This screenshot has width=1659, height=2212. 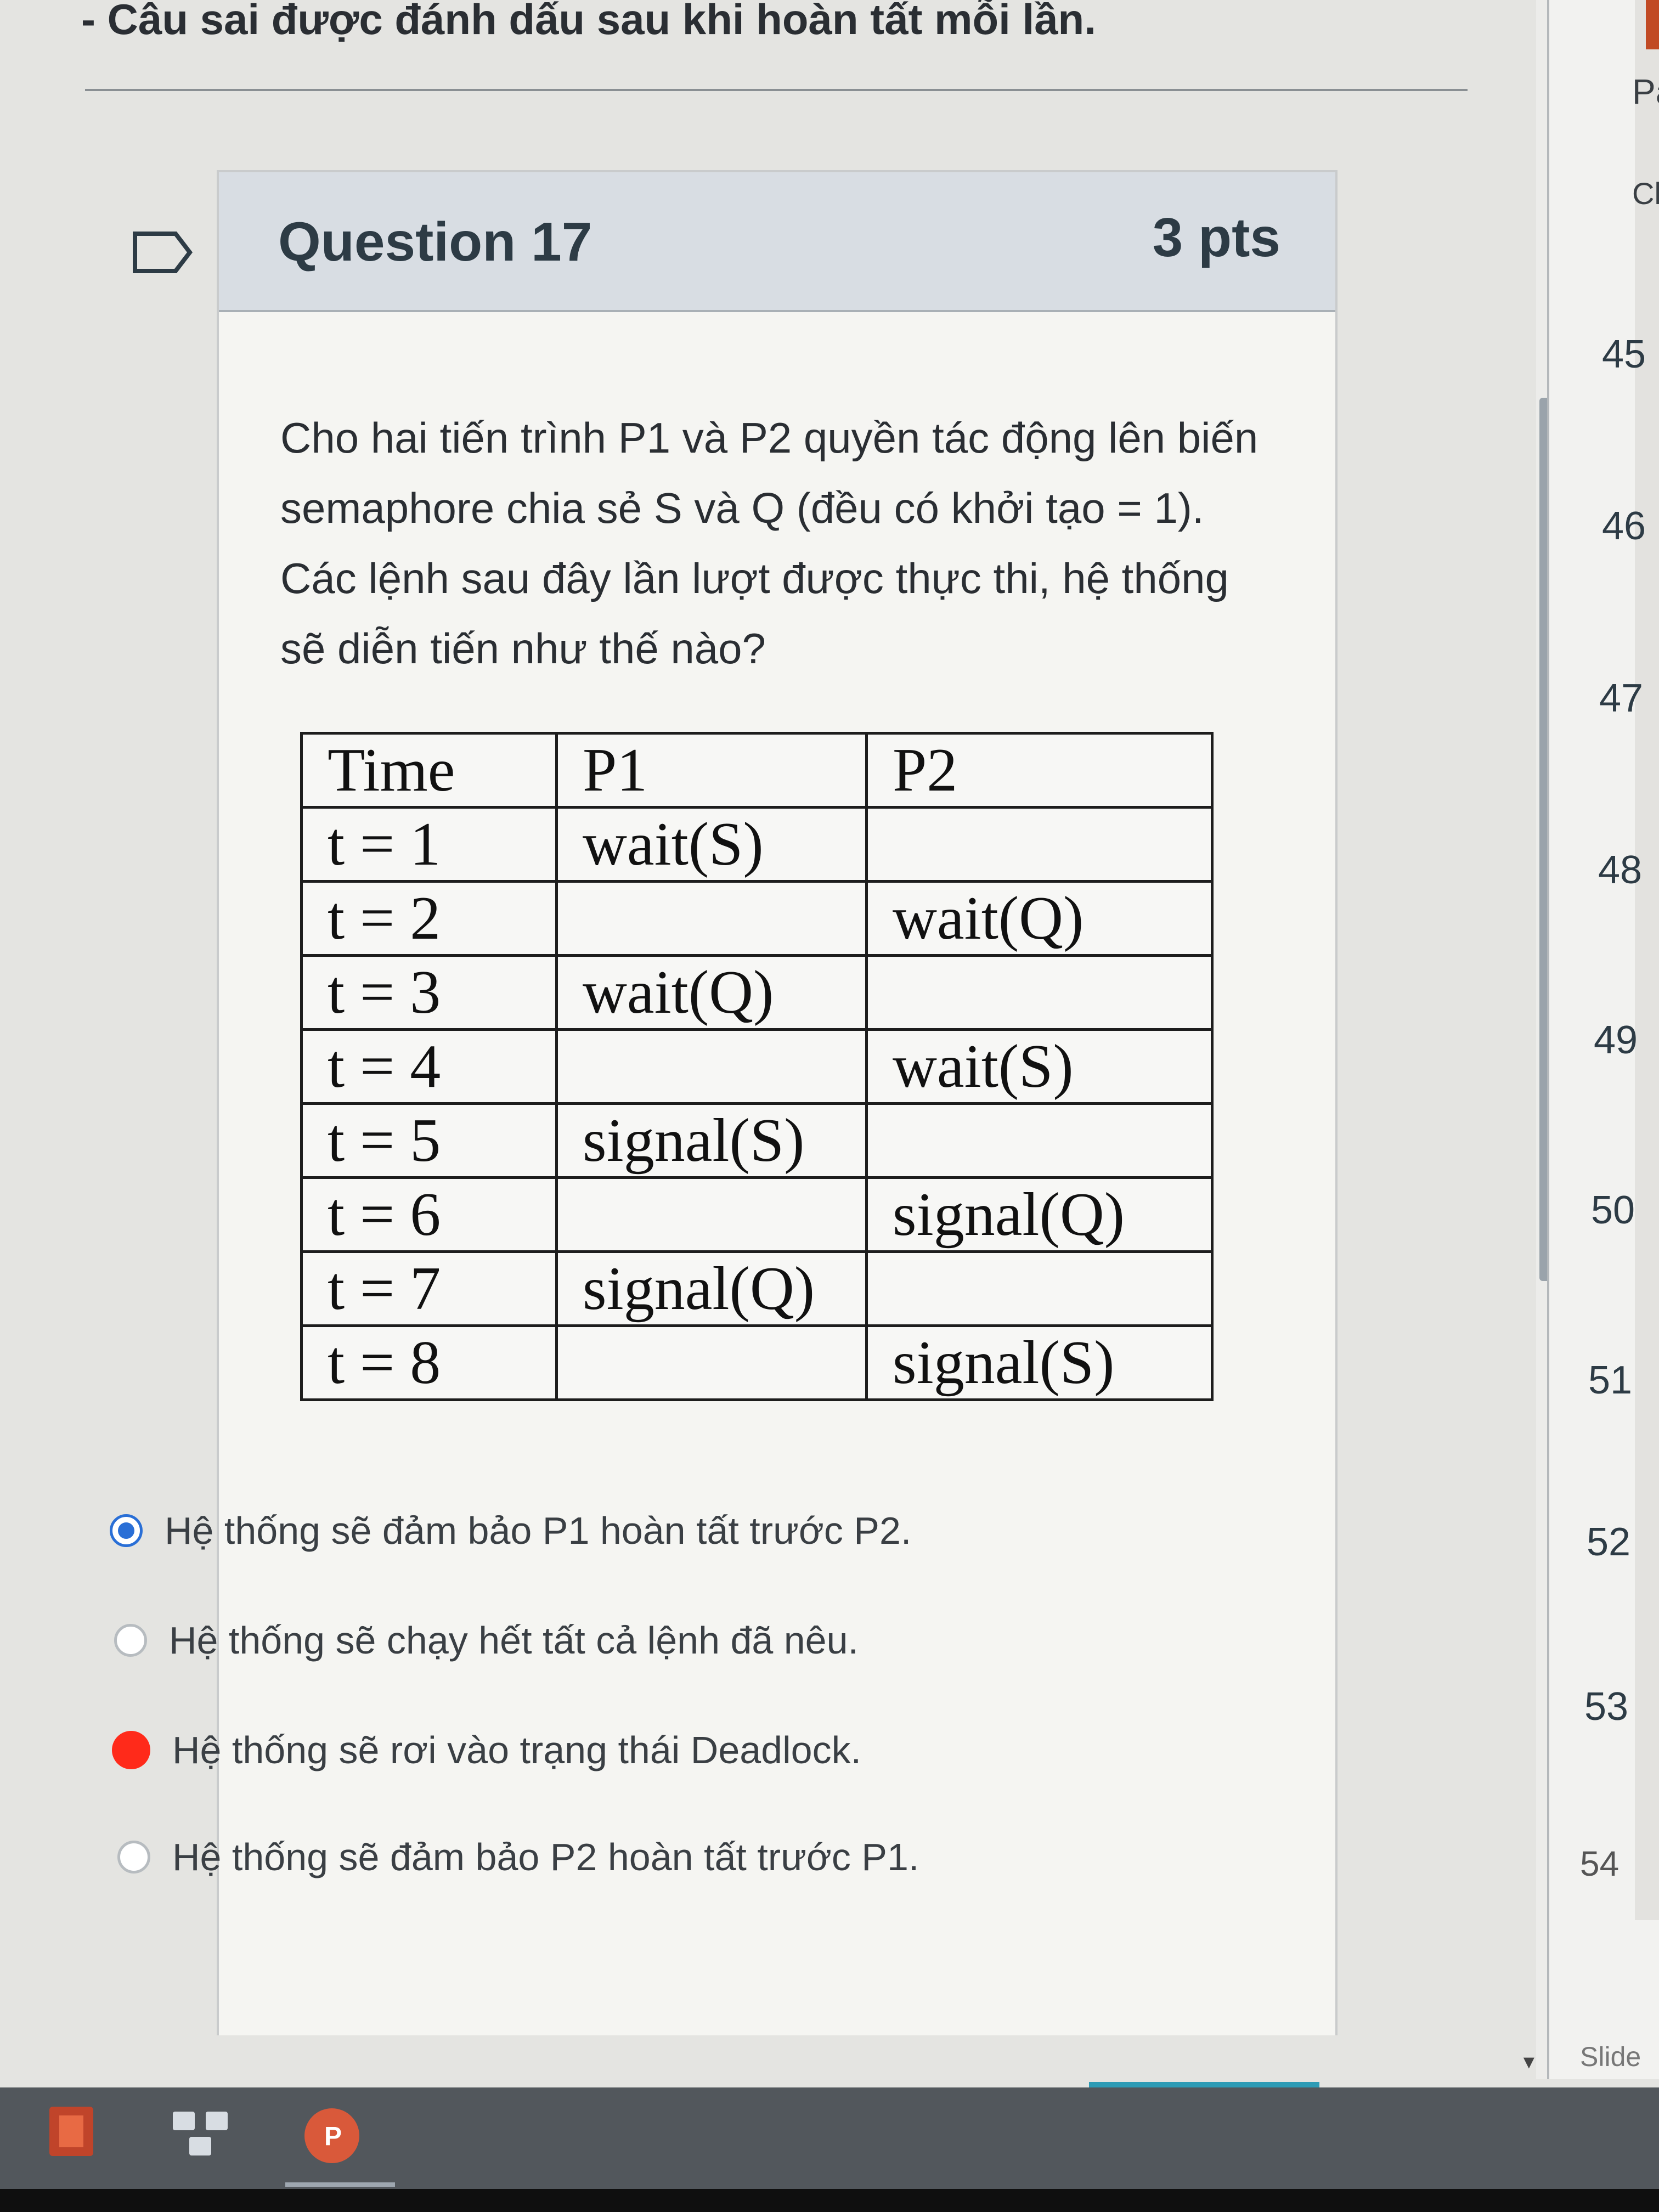 What do you see at coordinates (1609, 1542) in the screenshot?
I see `slide-number: 52` at bounding box center [1609, 1542].